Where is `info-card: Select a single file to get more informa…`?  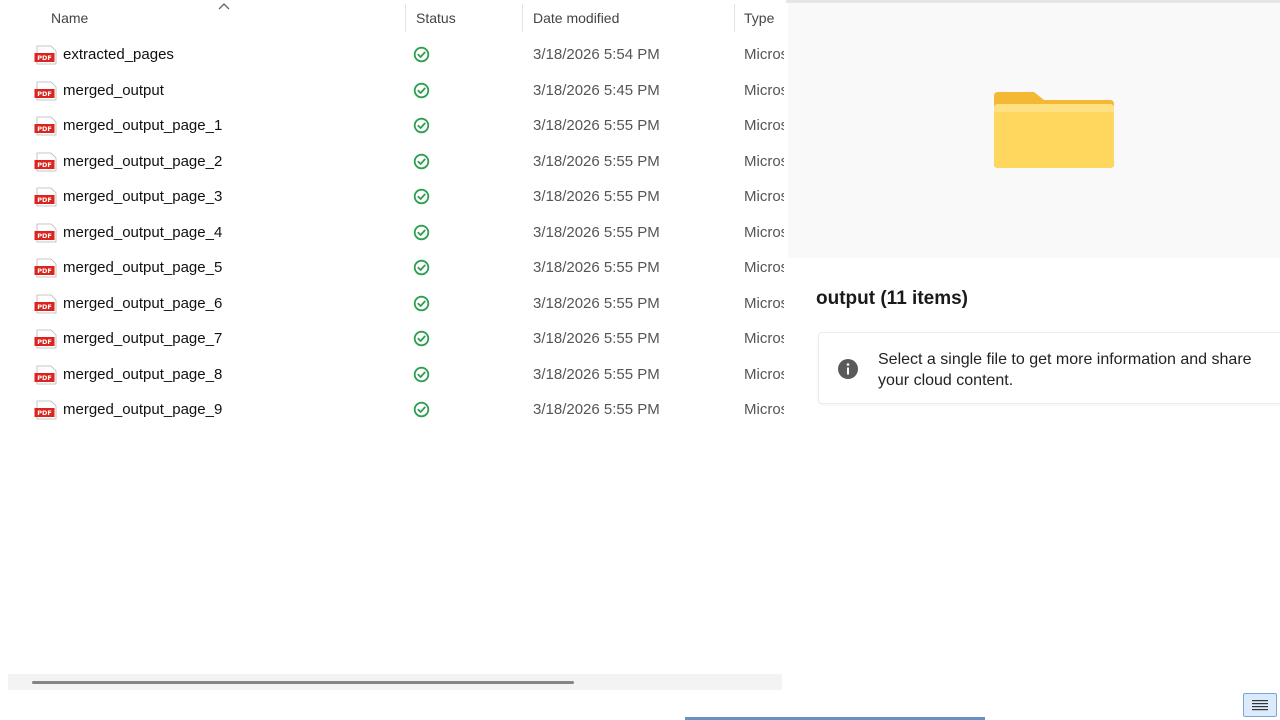 info-card: Select a single file to get more informa… is located at coordinates (1049, 368).